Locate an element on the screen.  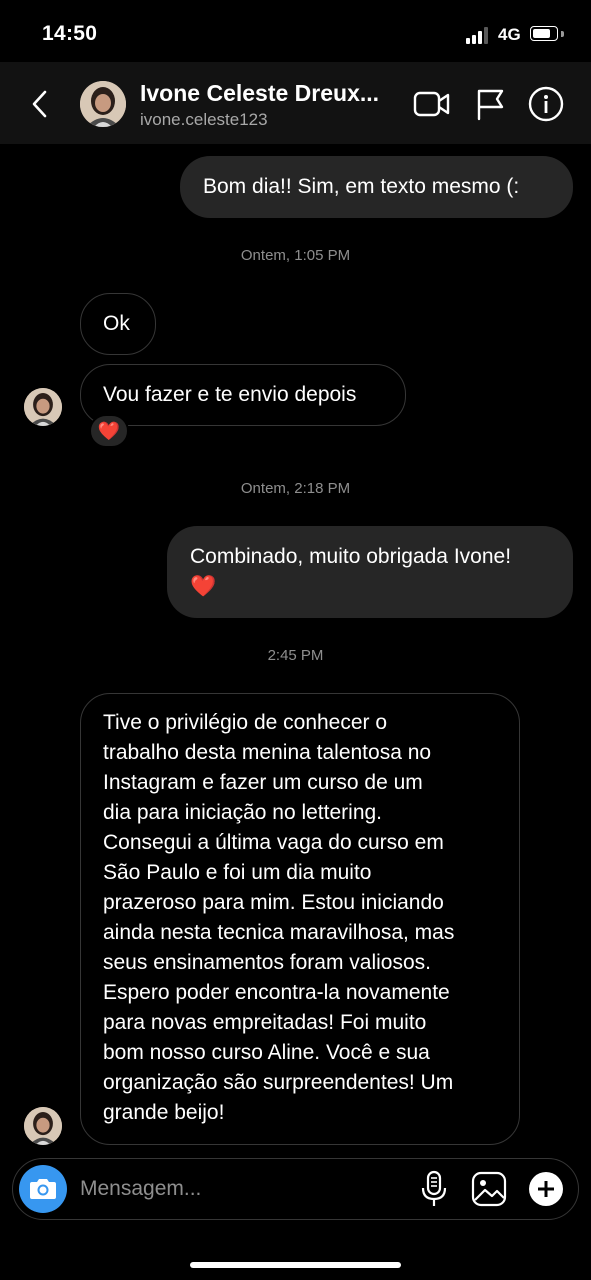
camera-icon is located at coordinates (43, 1189).